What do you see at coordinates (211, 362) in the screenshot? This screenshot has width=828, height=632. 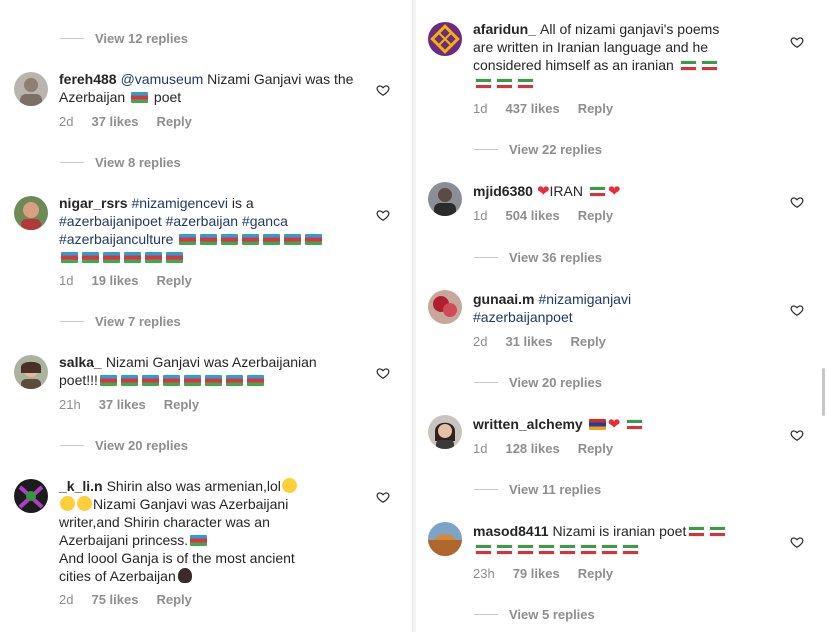 I see `comment-text-part: Nizami Ganjavi was Azerbaijanian` at bounding box center [211, 362].